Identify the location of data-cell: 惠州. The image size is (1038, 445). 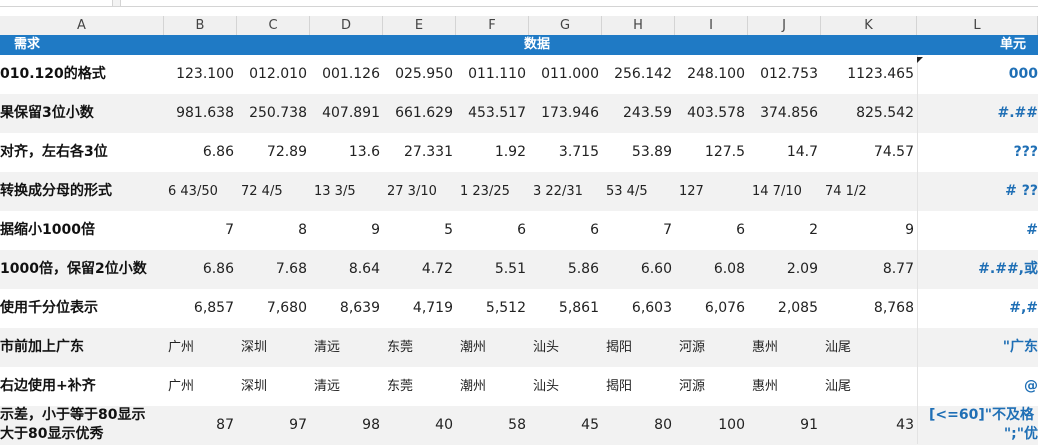
(784, 347).